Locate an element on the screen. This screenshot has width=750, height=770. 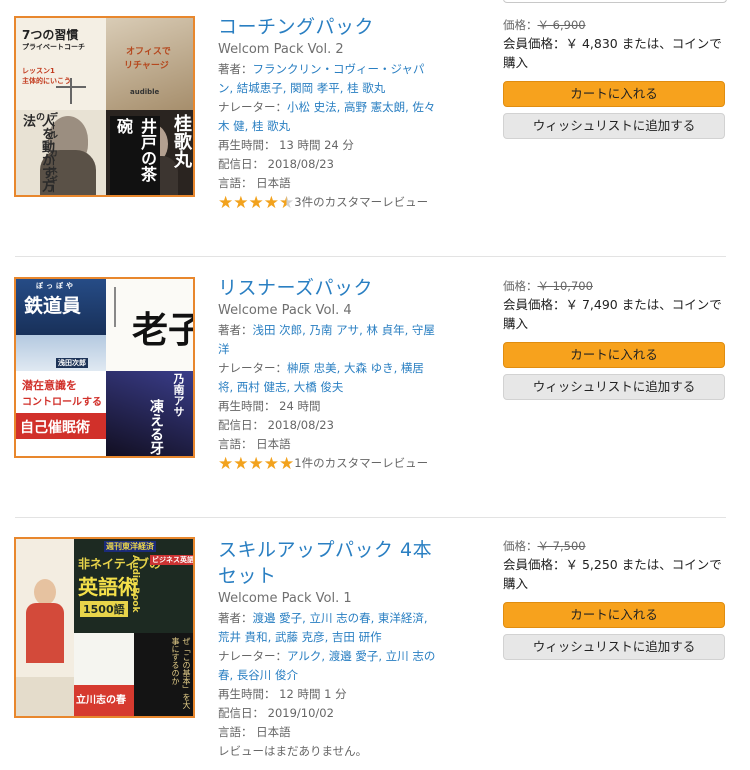
runtime: 再生時間： 12 時間 1 分 is located at coordinates (282, 694).